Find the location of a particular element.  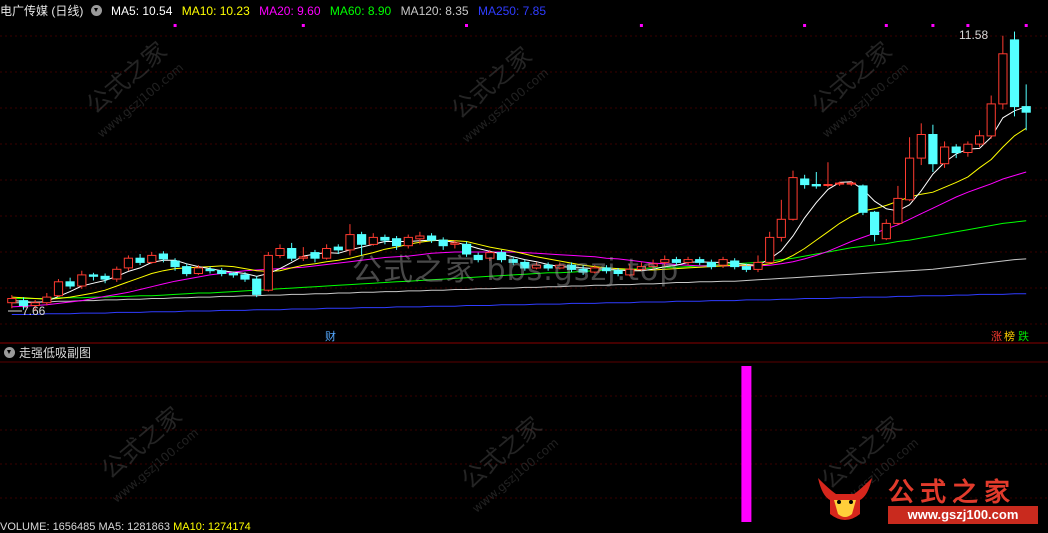

high-price-label: 11.58 is located at coordinates (974, 35).